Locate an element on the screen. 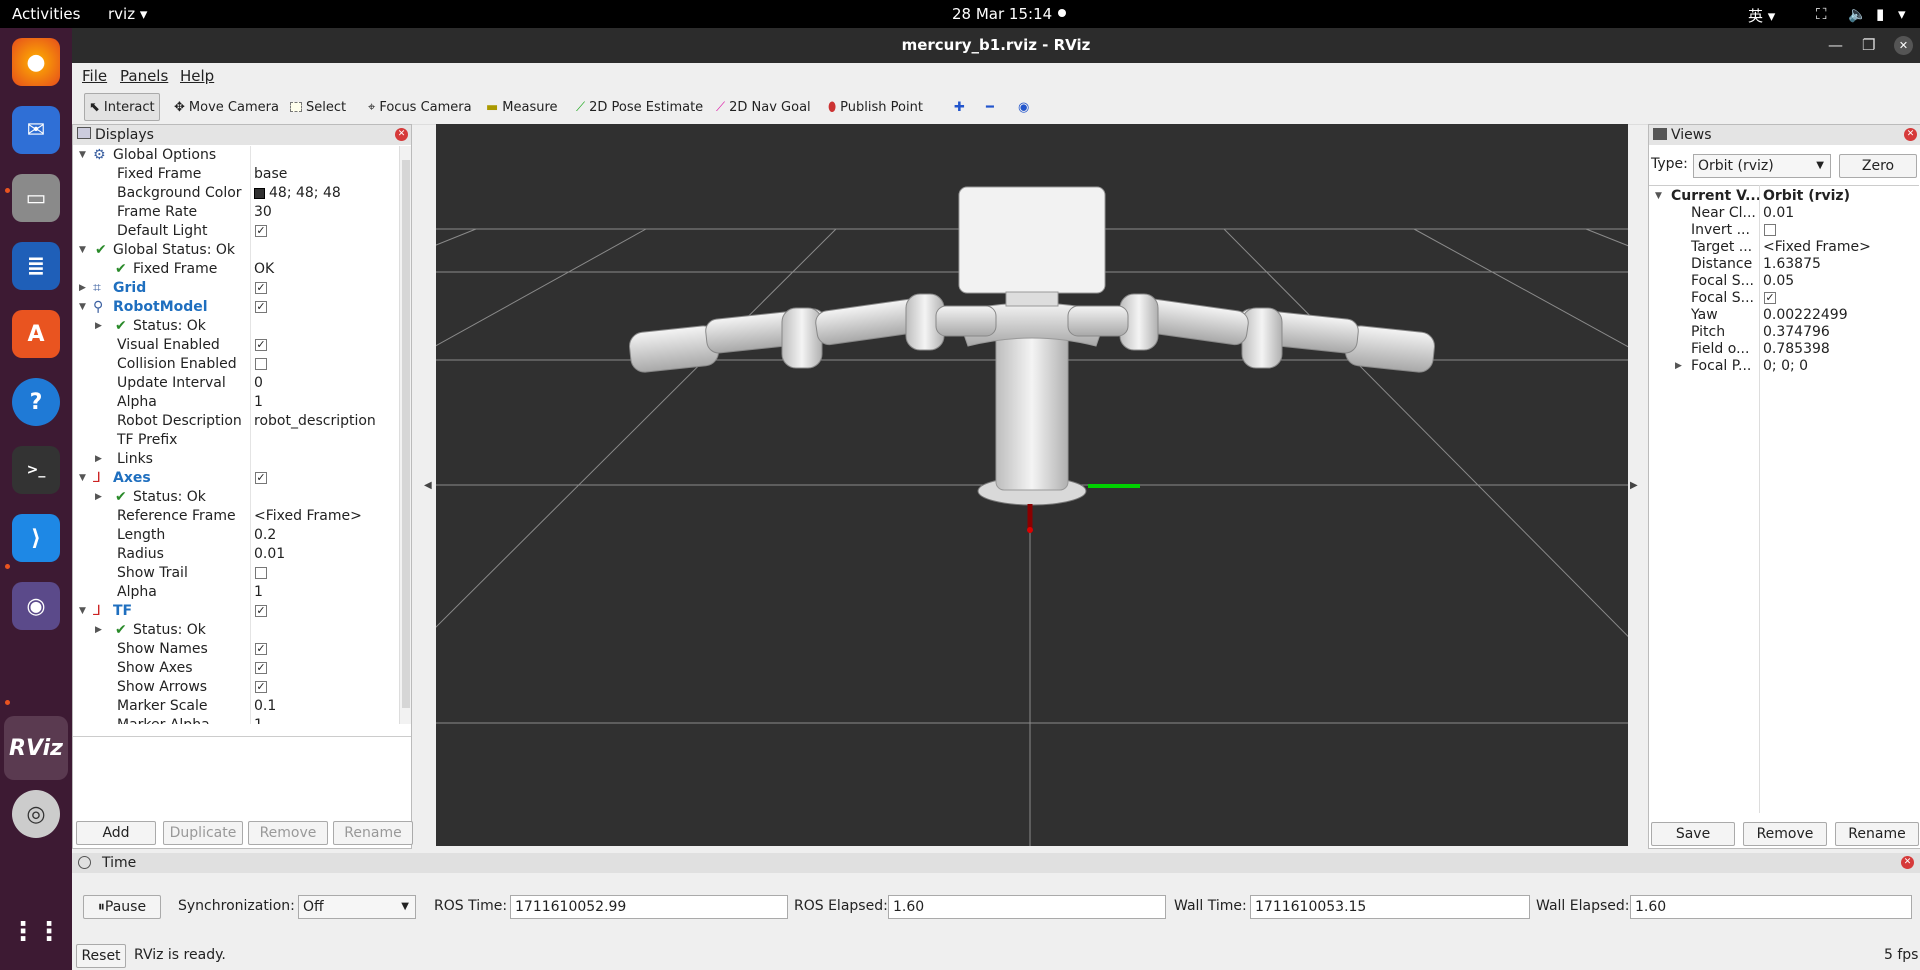 This screenshot has height=970, width=1920. select-tool: Select is located at coordinates (318, 107).